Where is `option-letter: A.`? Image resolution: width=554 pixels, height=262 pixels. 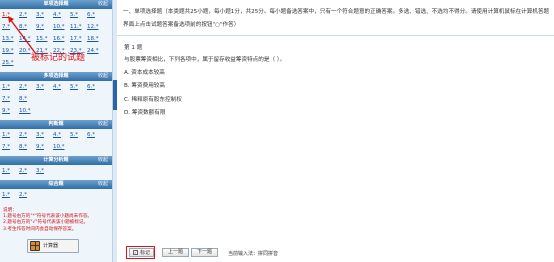
option-letter: A. is located at coordinates (127, 73).